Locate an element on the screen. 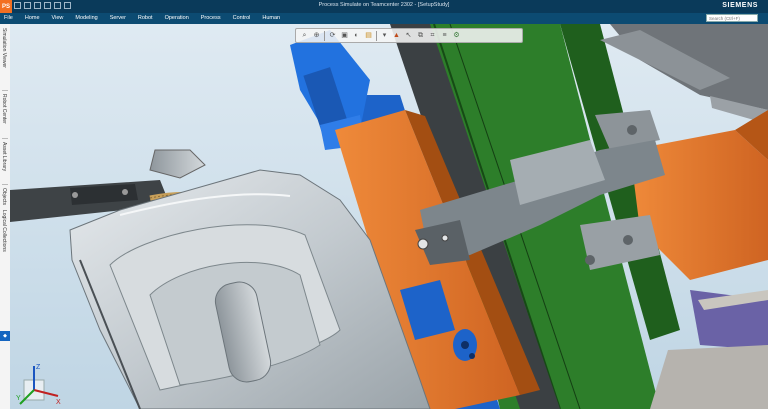  pointer-icon: ▲ is located at coordinates (396, 35).